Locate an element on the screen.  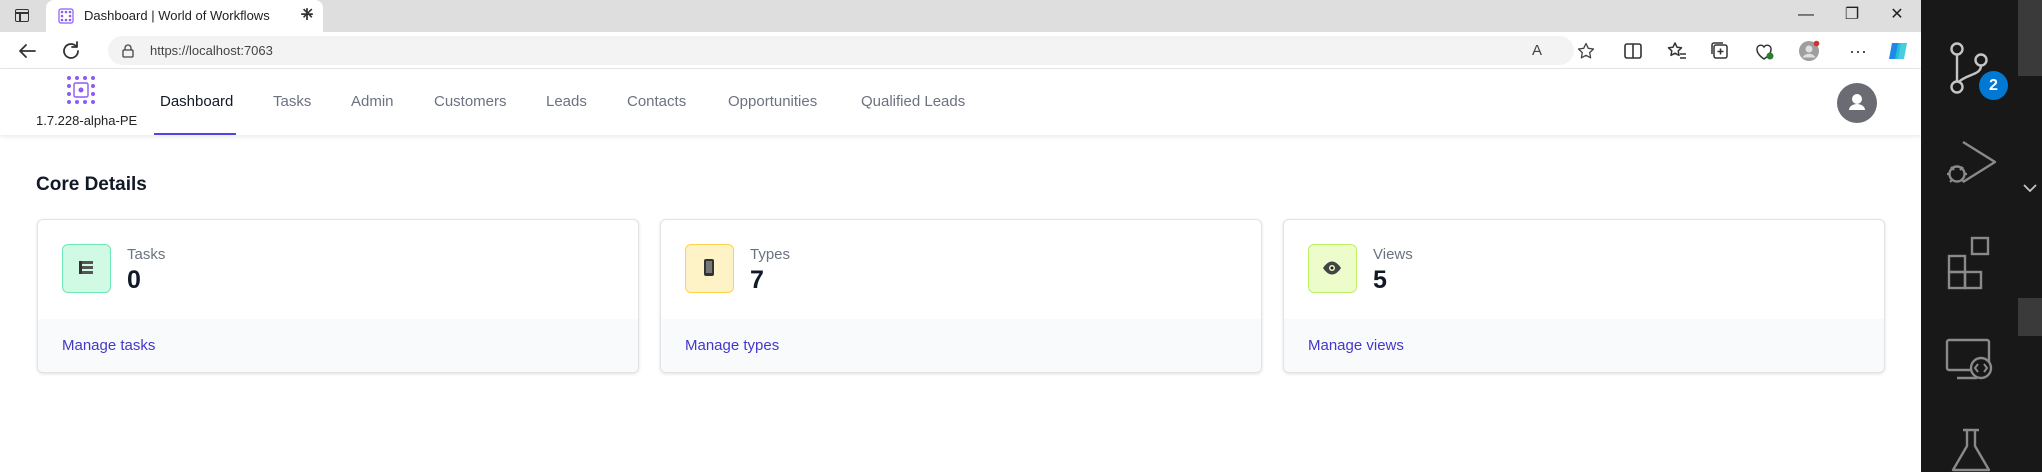
user-avatar is located at coordinates (1857, 103).